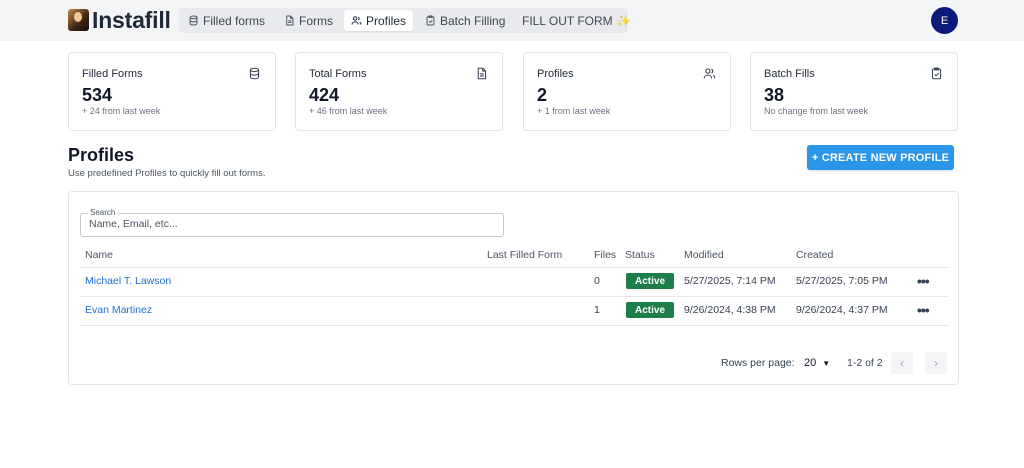 The height and width of the screenshot is (468, 1024). Describe the element at coordinates (816, 111) in the screenshot. I see `stat-change: No change from last week` at that location.